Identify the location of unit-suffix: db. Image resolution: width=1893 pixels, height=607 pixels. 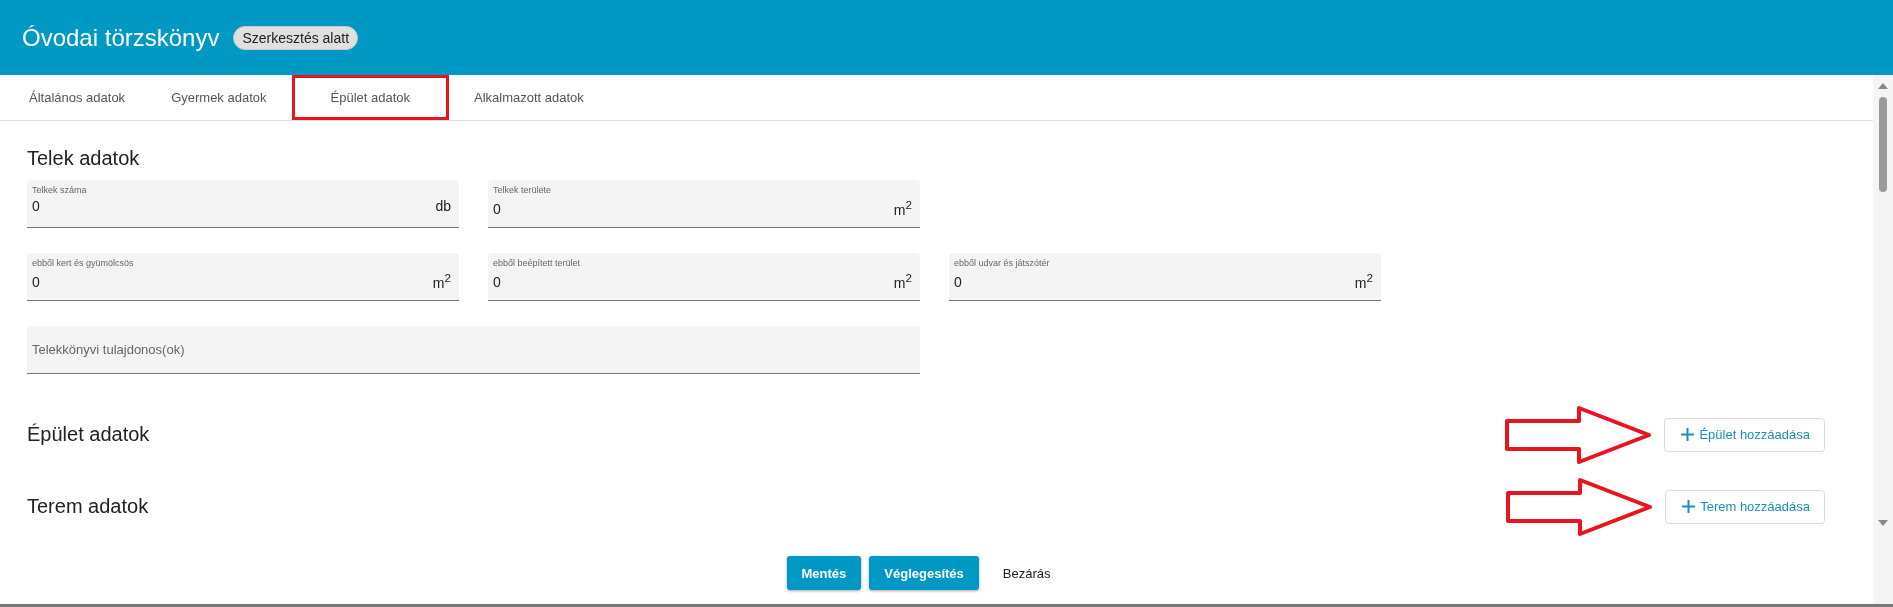
(443, 205).